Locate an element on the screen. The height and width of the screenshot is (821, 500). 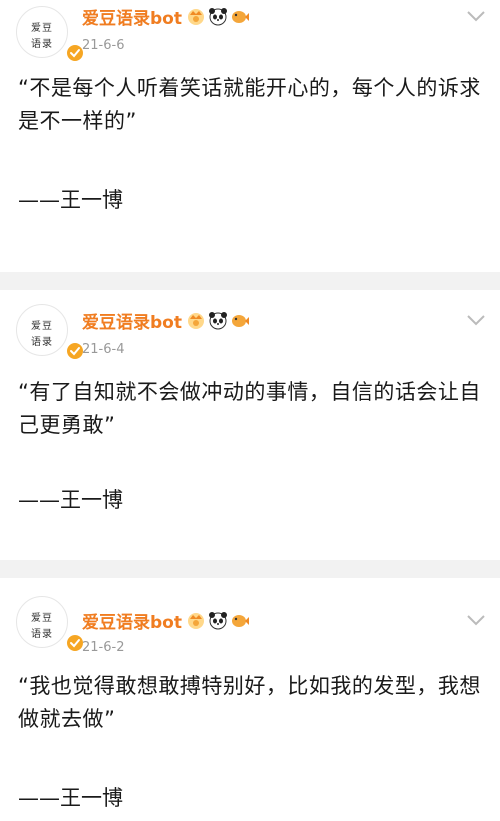
post-date: 21-6-6 is located at coordinates (103, 45).